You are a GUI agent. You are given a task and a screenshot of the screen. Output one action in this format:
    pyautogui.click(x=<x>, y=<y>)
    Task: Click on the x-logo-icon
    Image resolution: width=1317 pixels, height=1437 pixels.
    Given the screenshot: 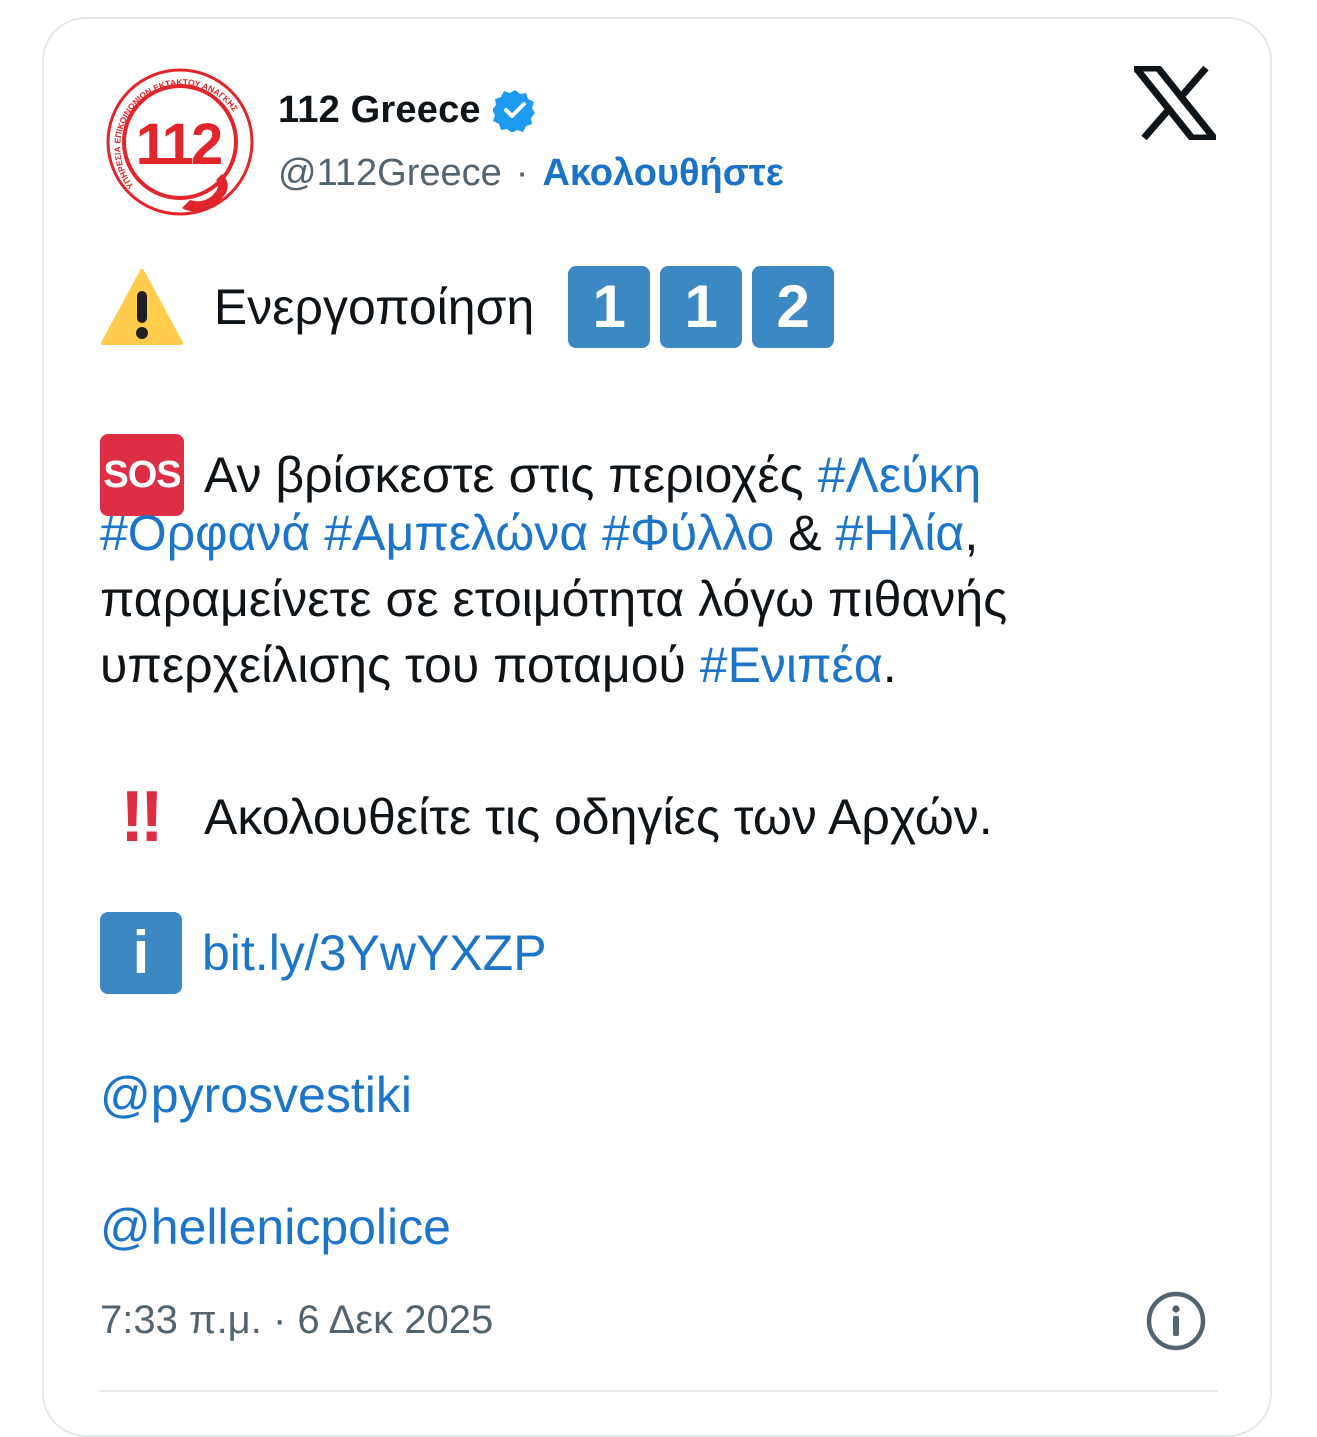 What is the action you would take?
    pyautogui.click(x=1175, y=103)
    